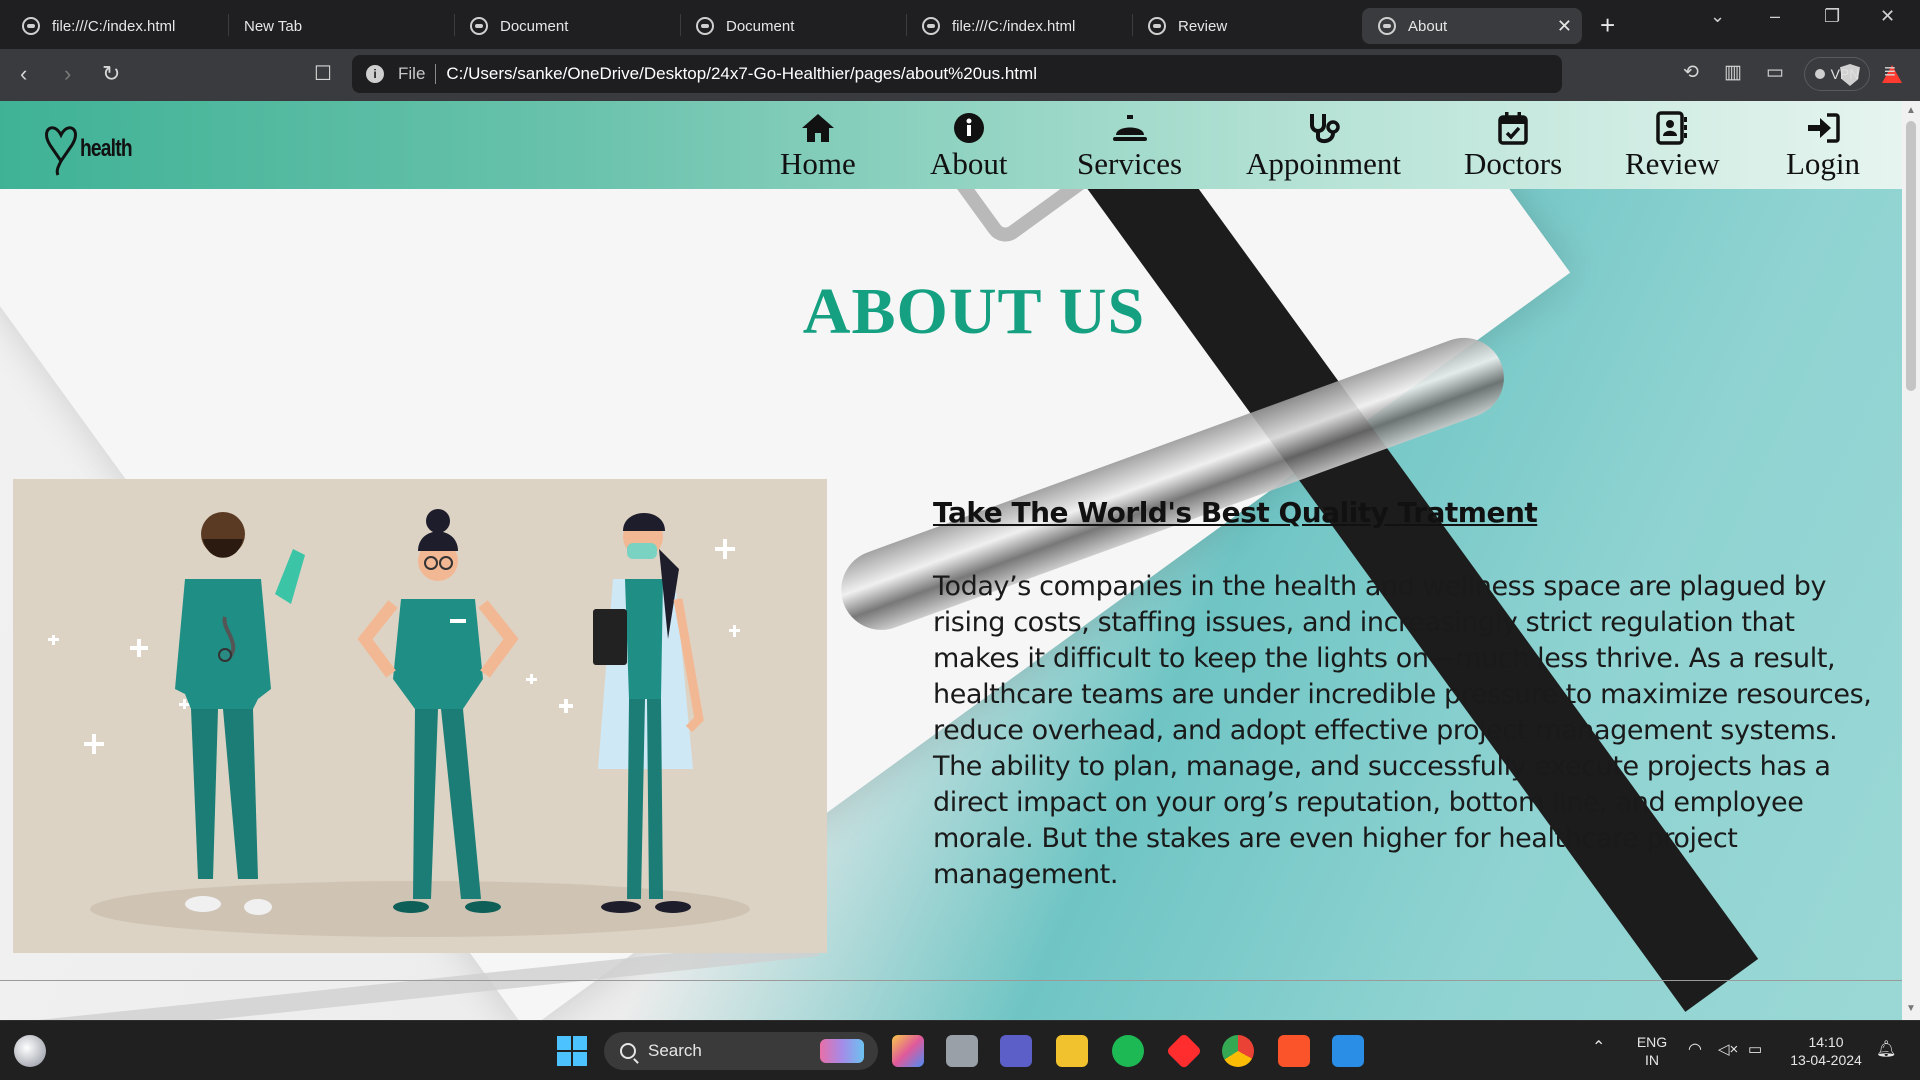 The image size is (1920, 1080). What do you see at coordinates (338, 26) in the screenshot?
I see `browser-tab: New Tab` at bounding box center [338, 26].